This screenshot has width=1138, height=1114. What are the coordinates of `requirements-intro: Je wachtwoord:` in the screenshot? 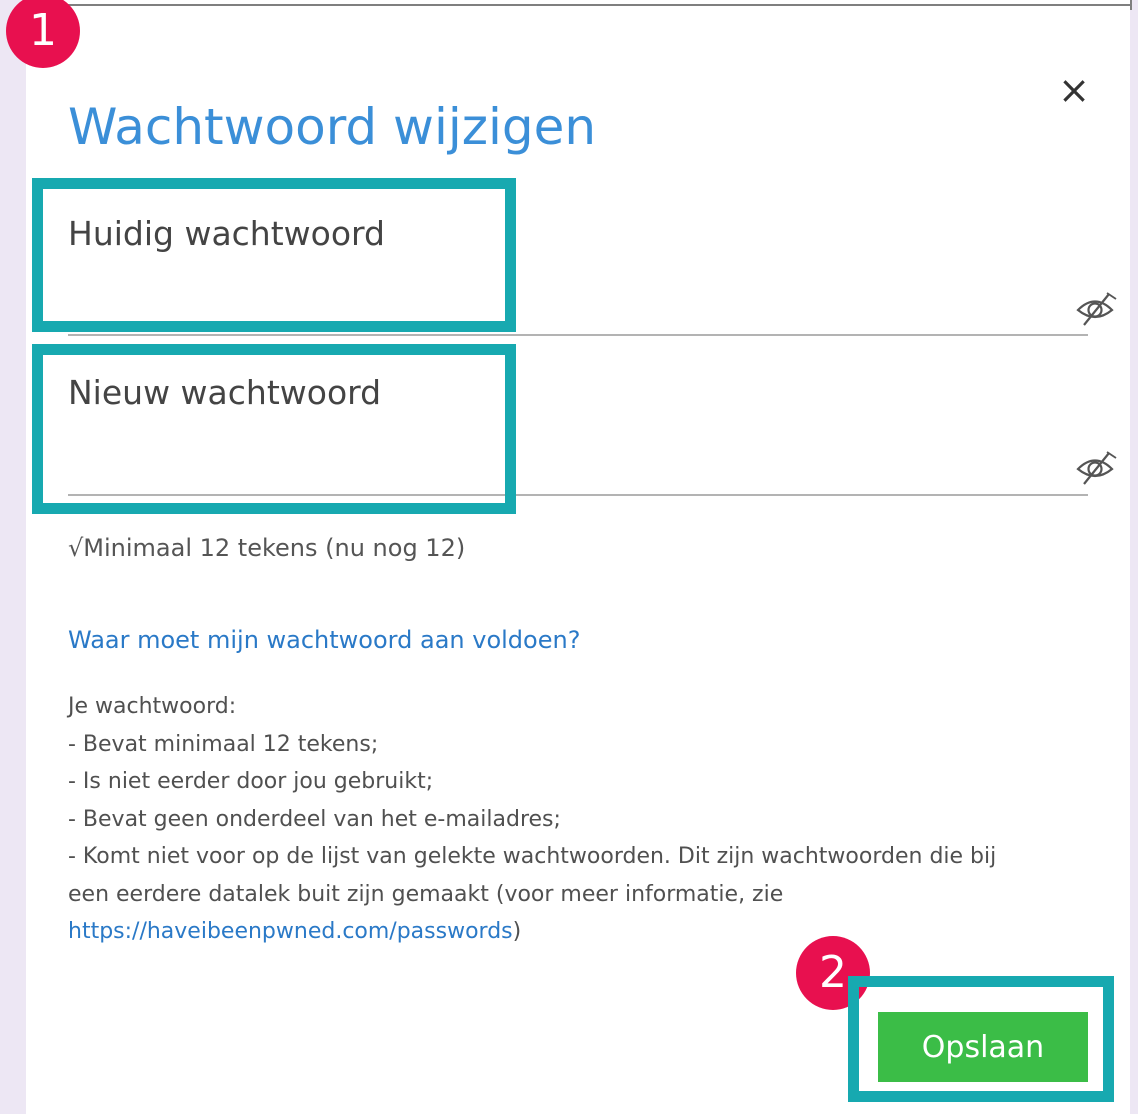 It's located at (152, 706).